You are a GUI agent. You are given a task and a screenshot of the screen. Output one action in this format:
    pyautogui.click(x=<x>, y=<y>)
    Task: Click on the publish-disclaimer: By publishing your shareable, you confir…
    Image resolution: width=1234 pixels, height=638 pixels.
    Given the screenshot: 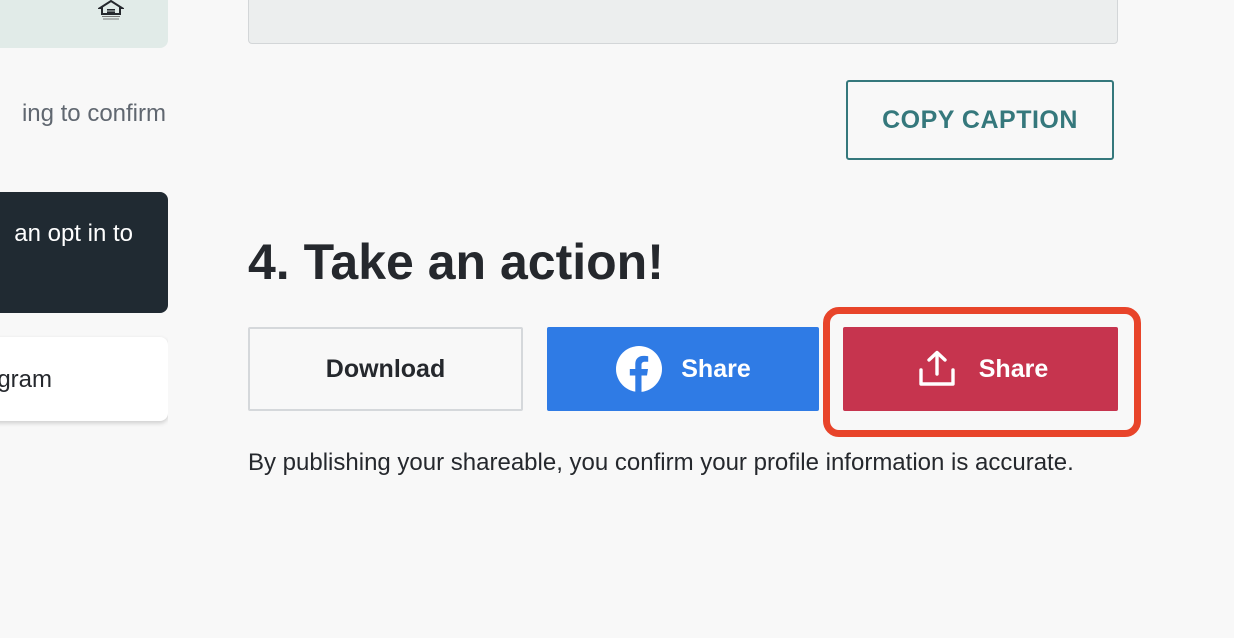 What is the action you would take?
    pyautogui.click(x=661, y=462)
    